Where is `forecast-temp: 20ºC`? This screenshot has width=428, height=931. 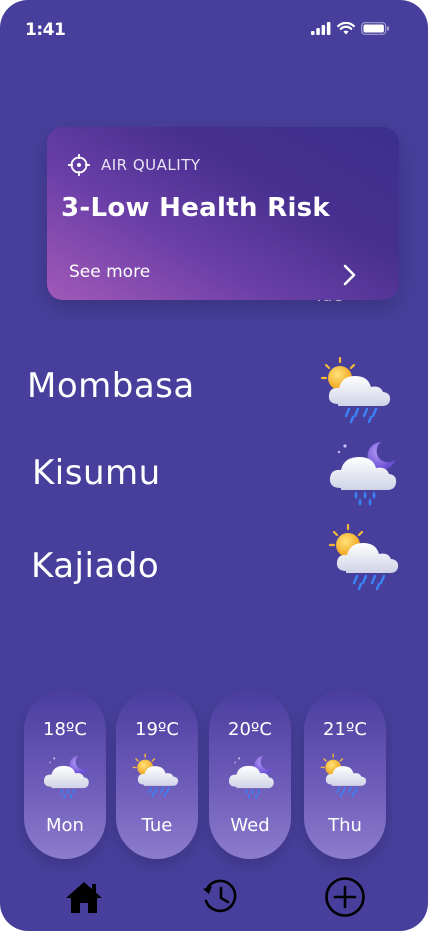 forecast-temp: 20ºC is located at coordinates (250, 729).